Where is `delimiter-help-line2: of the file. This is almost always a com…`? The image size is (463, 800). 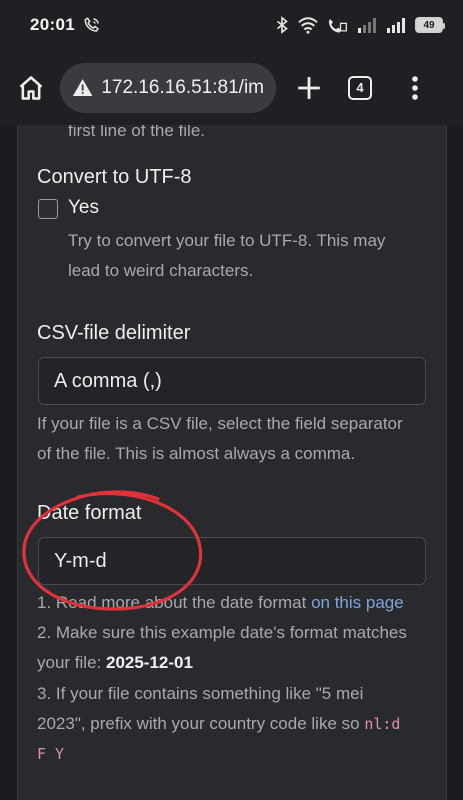
delimiter-help-line2: of the file. This is almost always a com… is located at coordinates (196, 453).